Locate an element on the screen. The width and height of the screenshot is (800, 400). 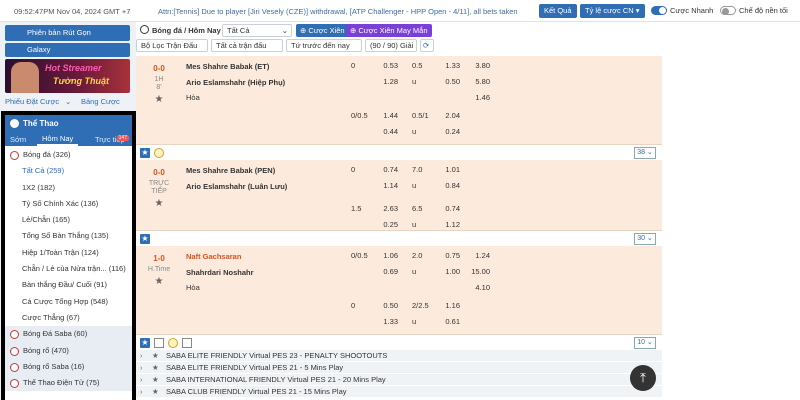
more-markets-count: 30 ⌄ is located at coordinates (645, 239).